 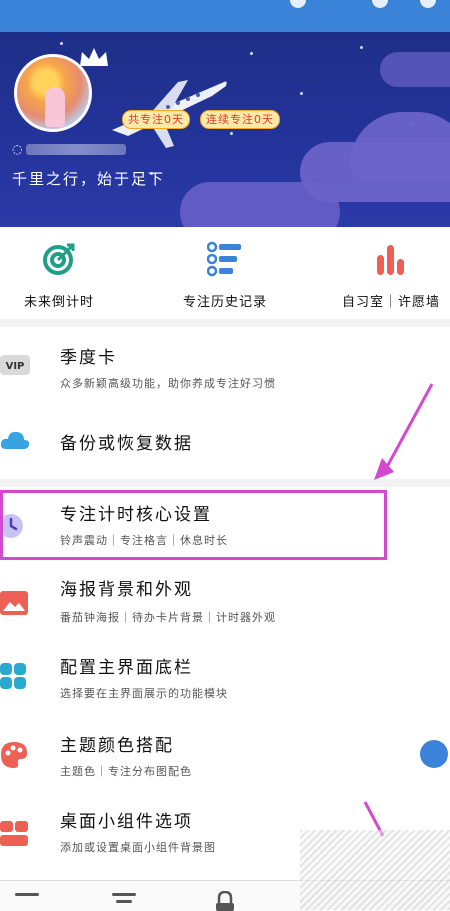 I want to click on user-name: ◌, so click(x=72, y=149).